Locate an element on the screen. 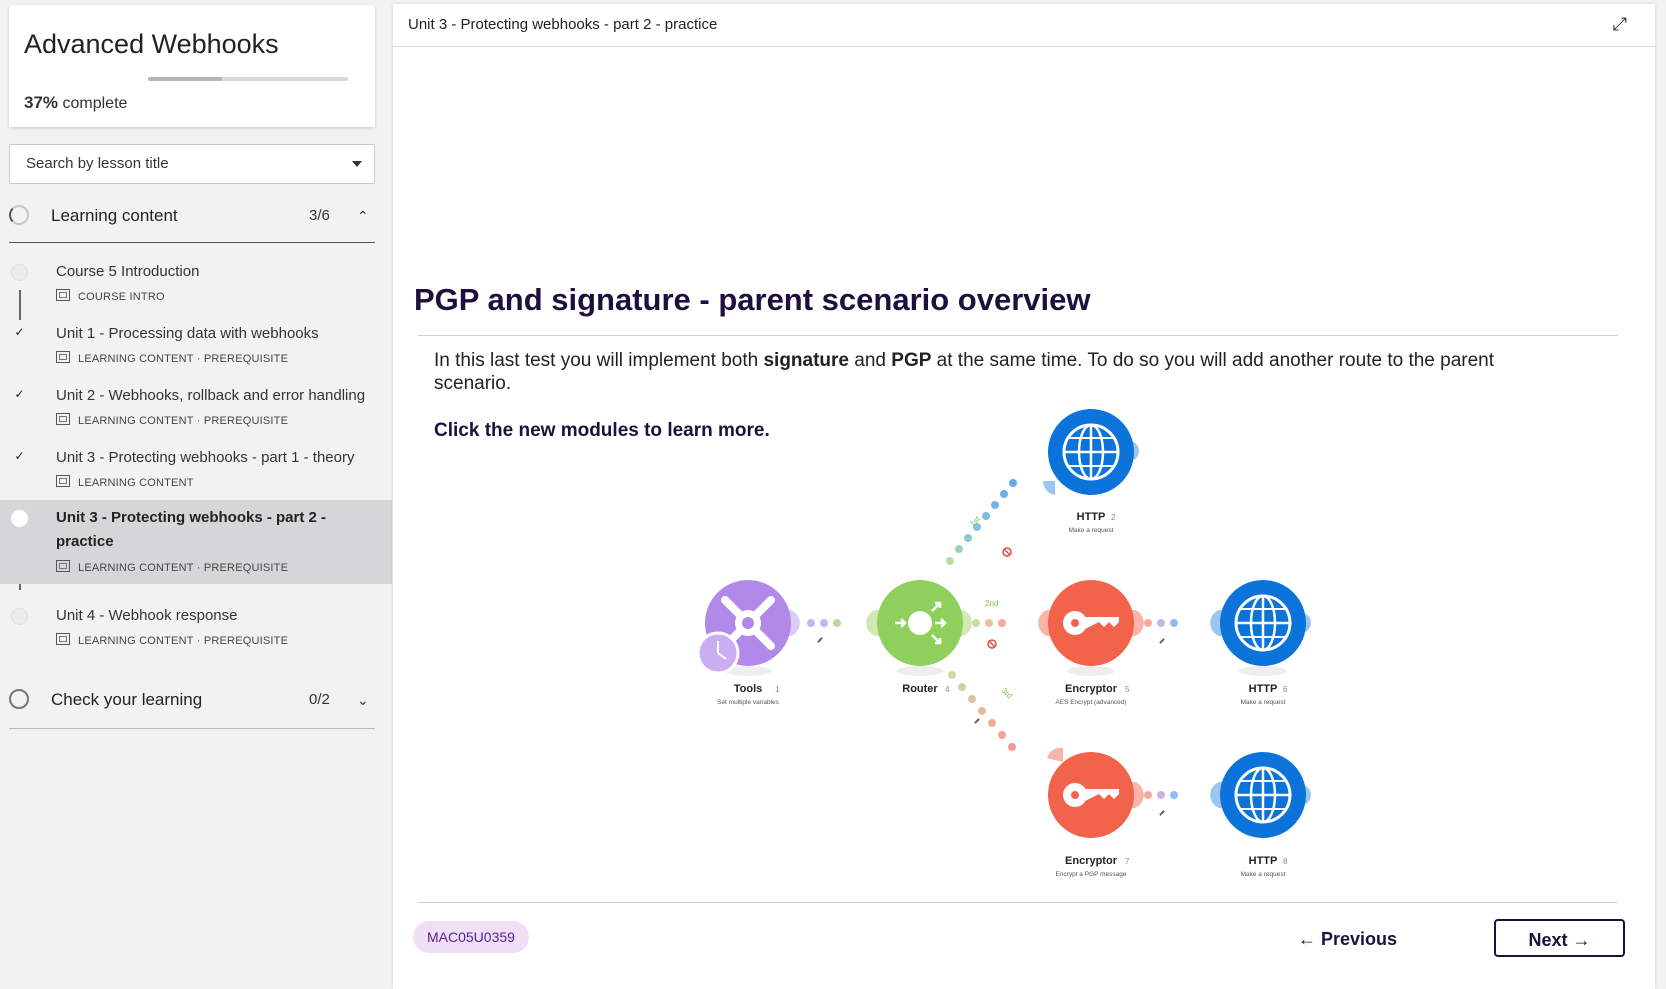 The image size is (1666, 989). connector-tools-router is located at coordinates (824, 623).